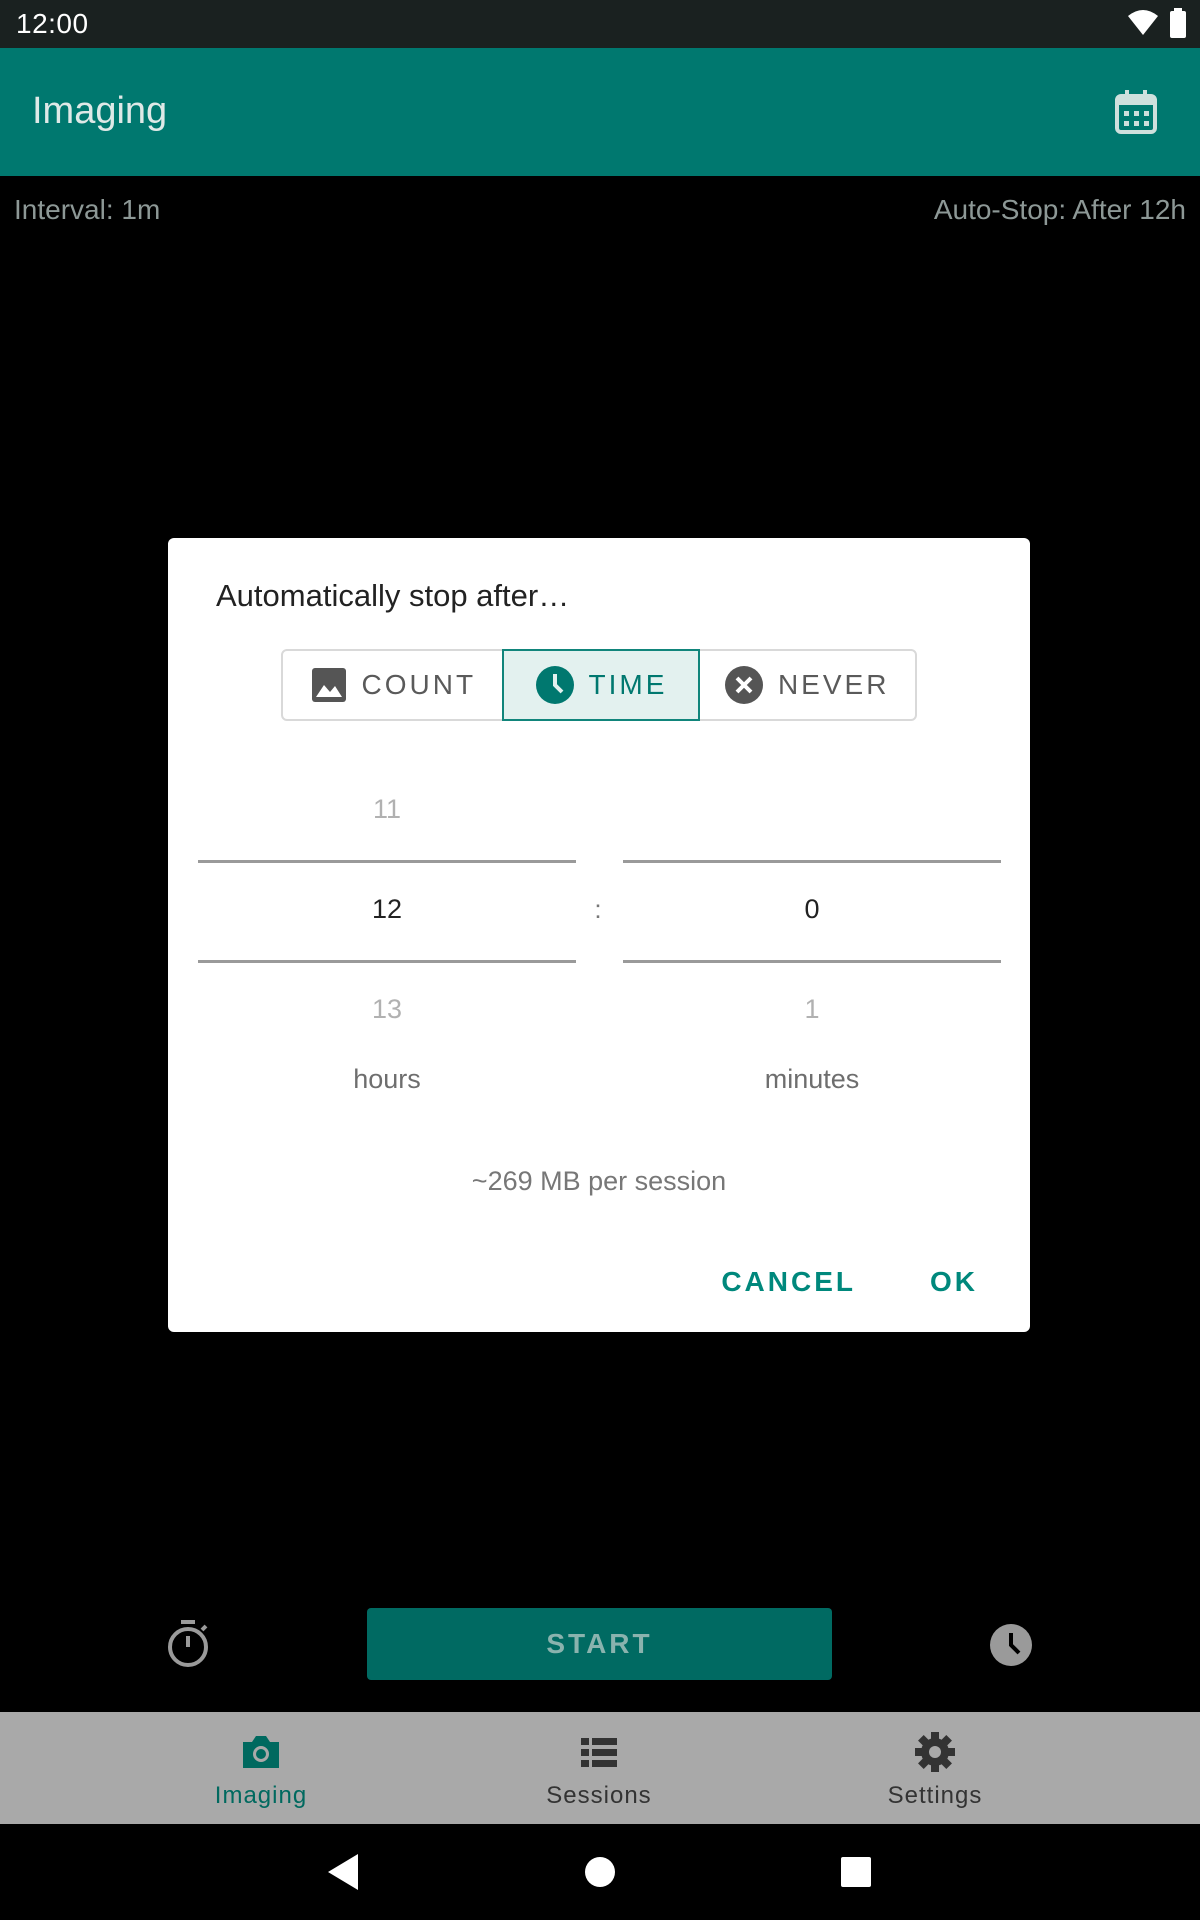 The width and height of the screenshot is (1200, 1920). I want to click on toggle-never: NEVER, so click(806, 685).